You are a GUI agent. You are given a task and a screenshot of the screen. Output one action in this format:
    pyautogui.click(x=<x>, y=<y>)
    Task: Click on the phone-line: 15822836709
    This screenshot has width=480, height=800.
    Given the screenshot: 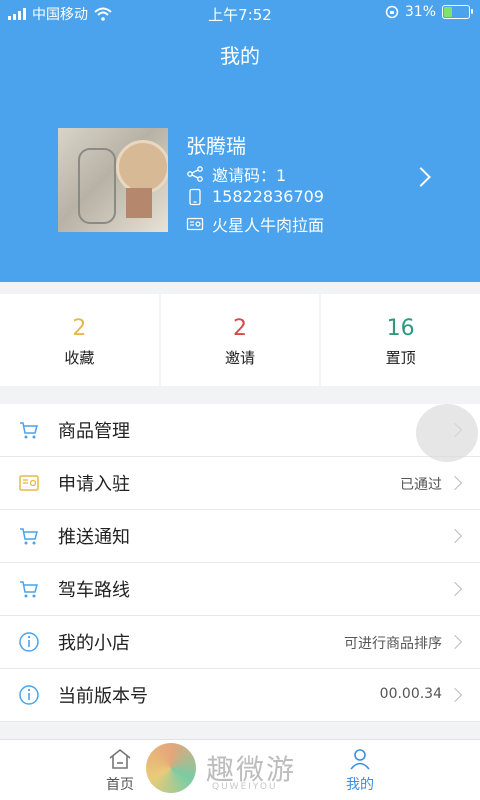 What is the action you would take?
    pyautogui.click(x=255, y=196)
    